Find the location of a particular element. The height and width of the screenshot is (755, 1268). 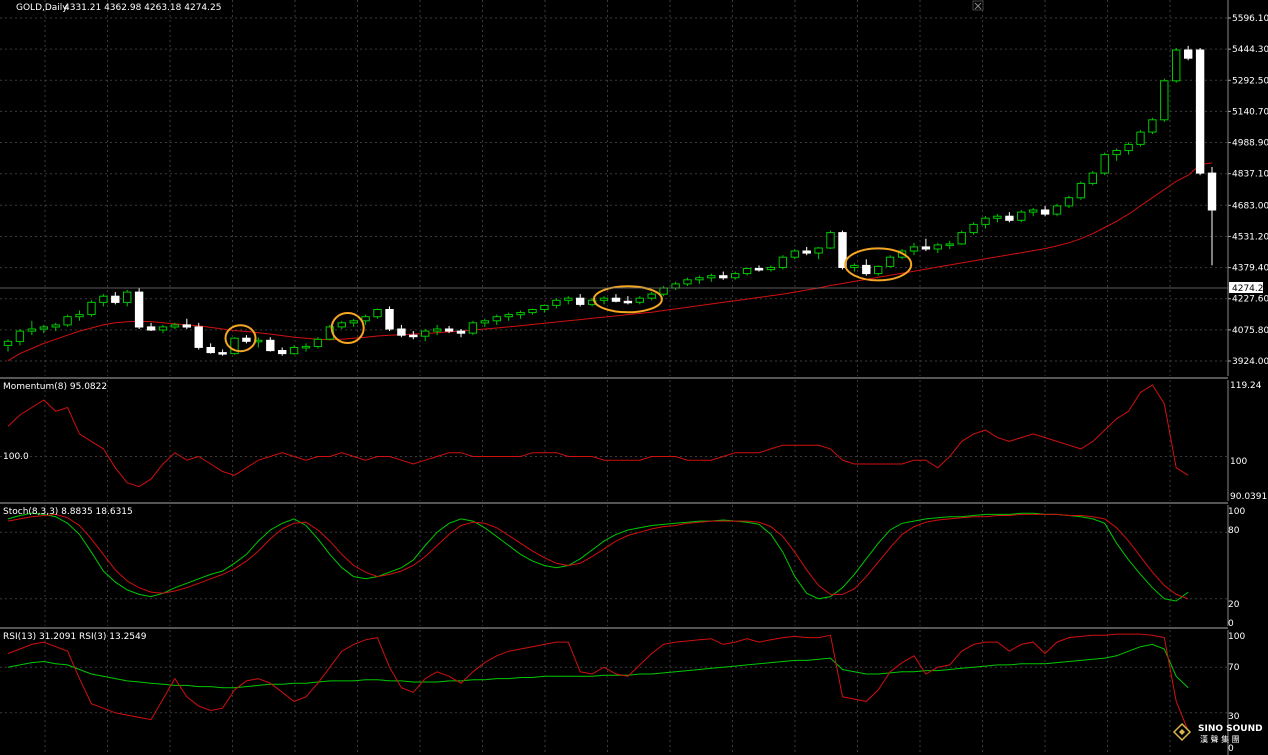

momentum-axis-max: 119.24 is located at coordinates (1246, 386).